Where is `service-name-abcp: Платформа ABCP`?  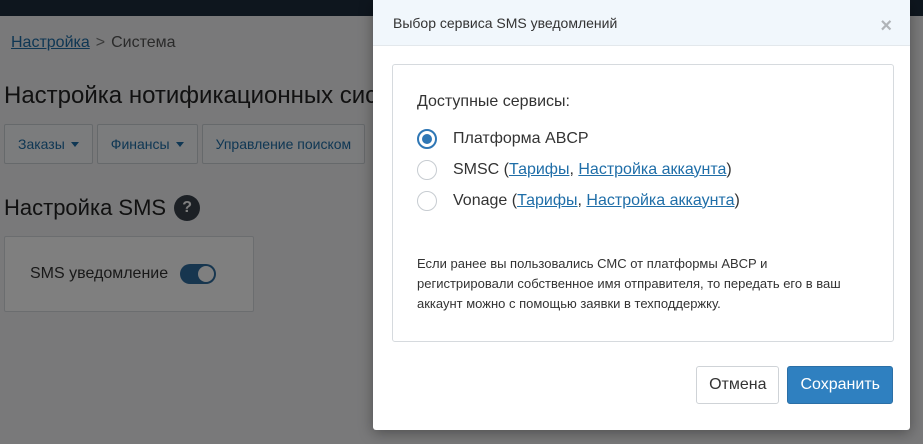 service-name-abcp: Платформа ABCP is located at coordinates (521, 138).